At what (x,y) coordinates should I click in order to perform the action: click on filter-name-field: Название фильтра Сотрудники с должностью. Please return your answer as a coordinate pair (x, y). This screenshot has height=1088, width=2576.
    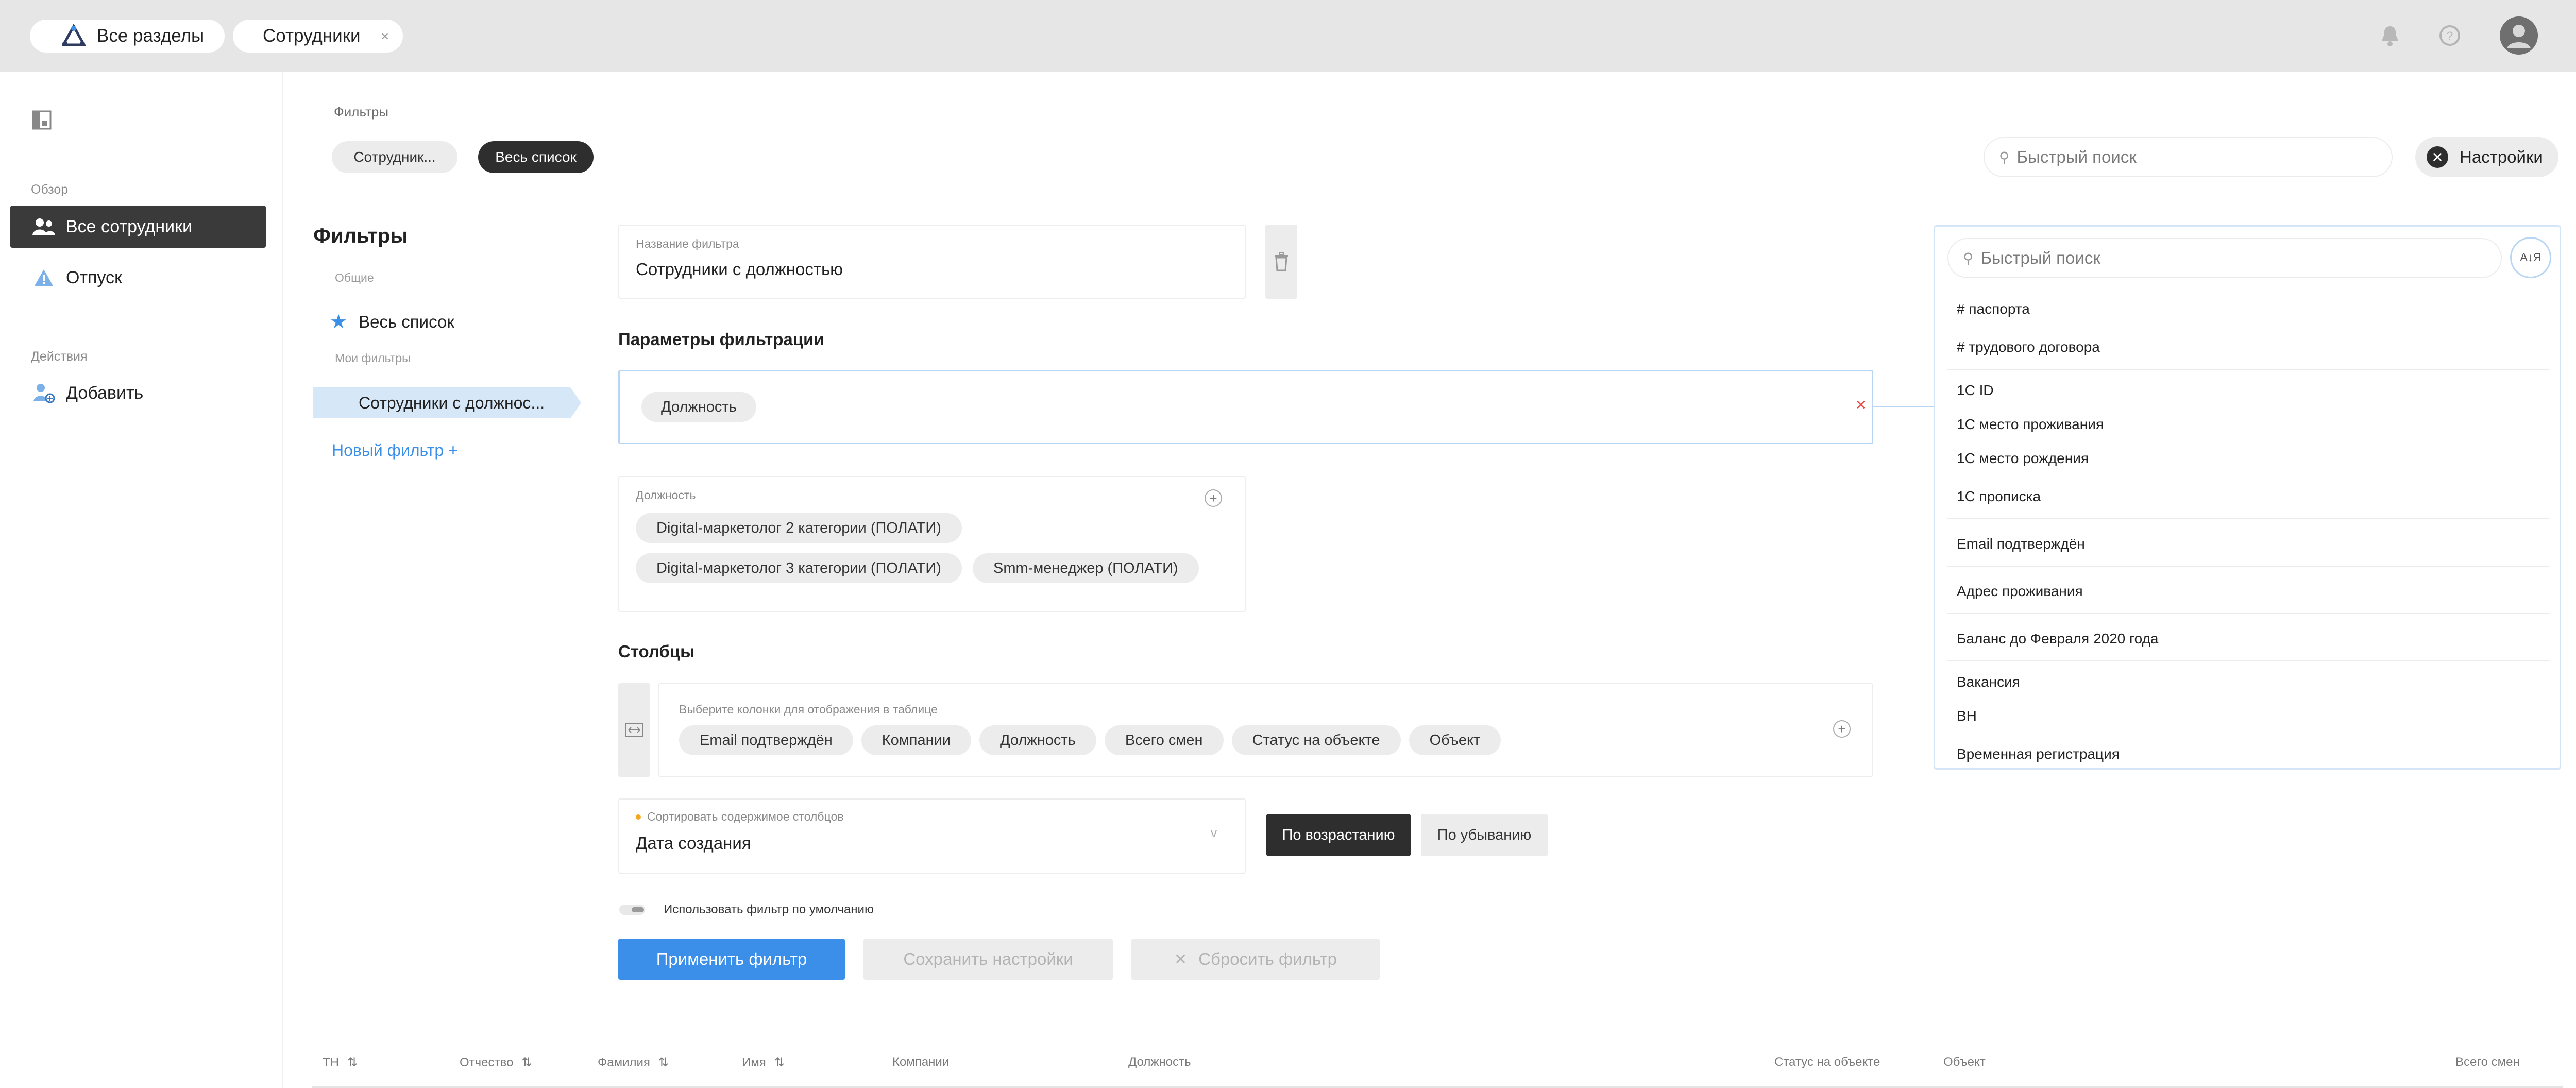
    Looking at the image, I should click on (932, 262).